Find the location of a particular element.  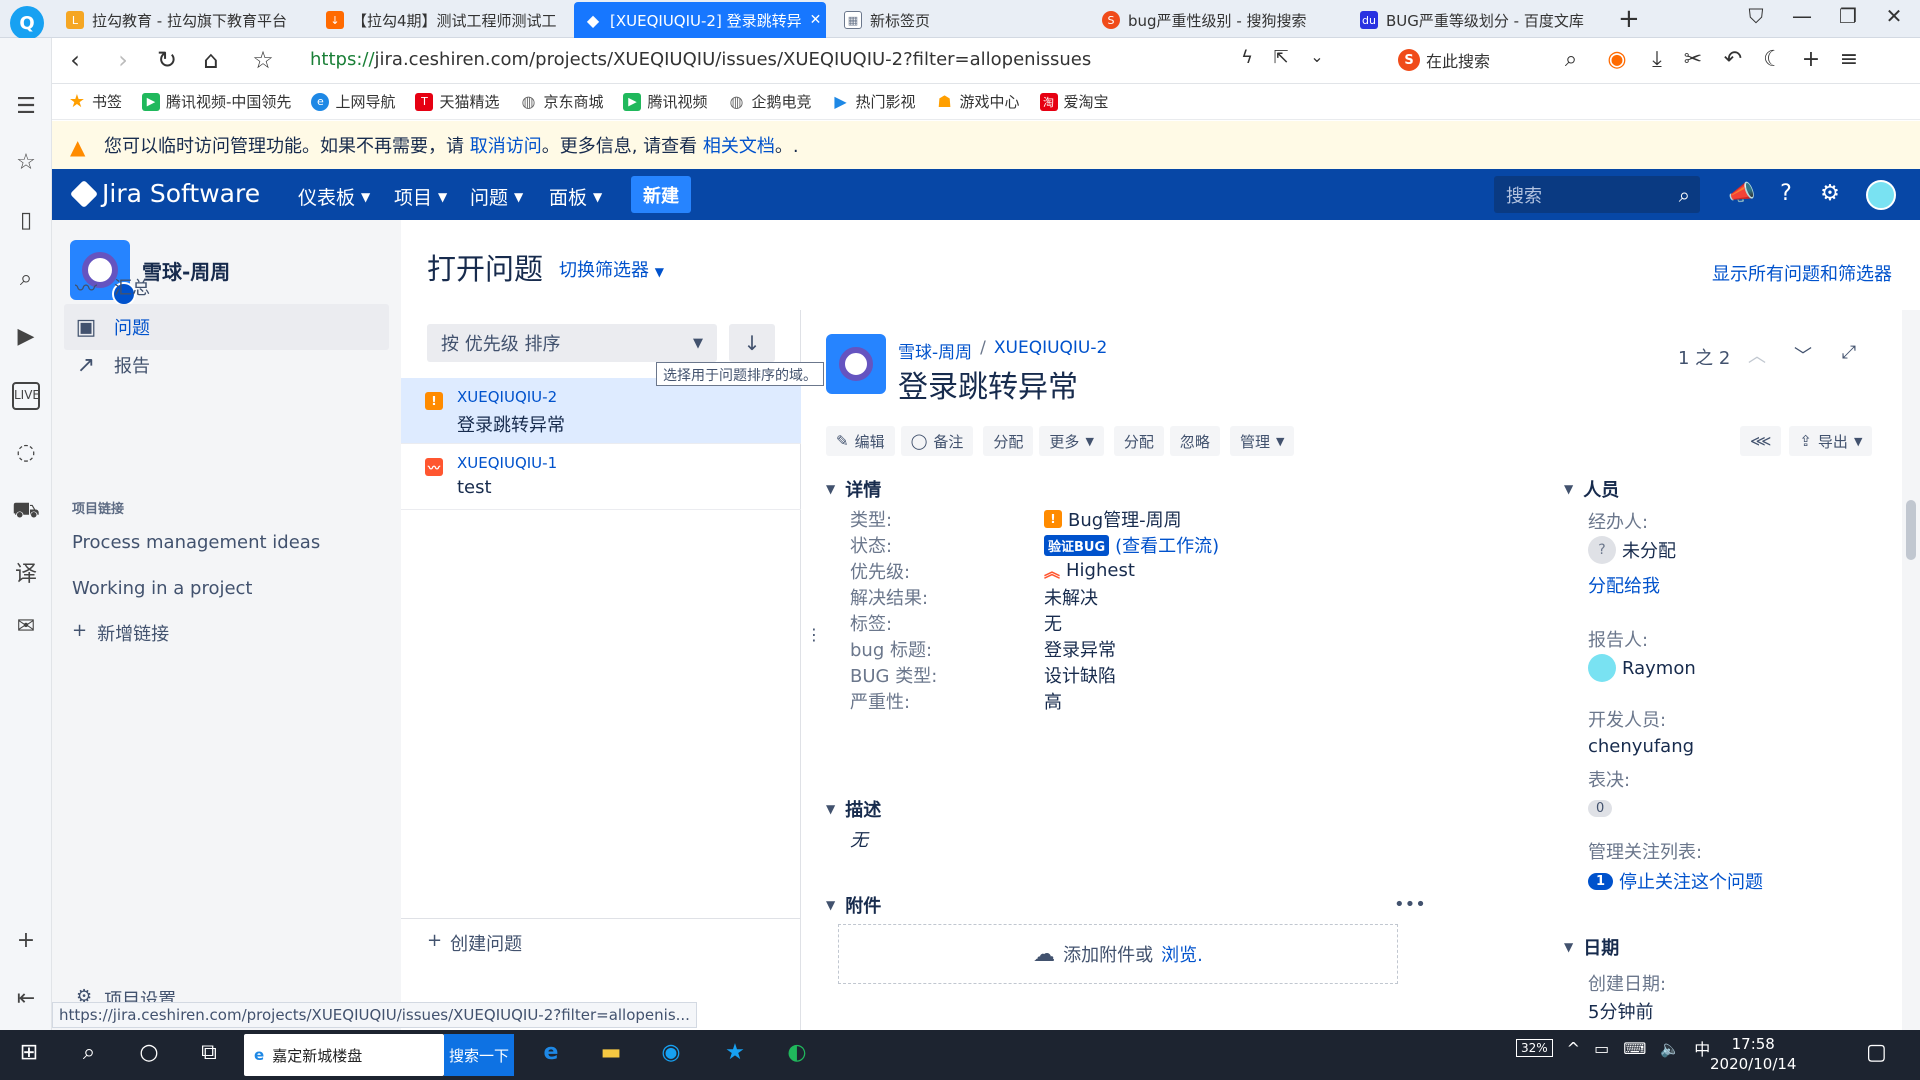

browse-link: 浏览. is located at coordinates (1182, 954).